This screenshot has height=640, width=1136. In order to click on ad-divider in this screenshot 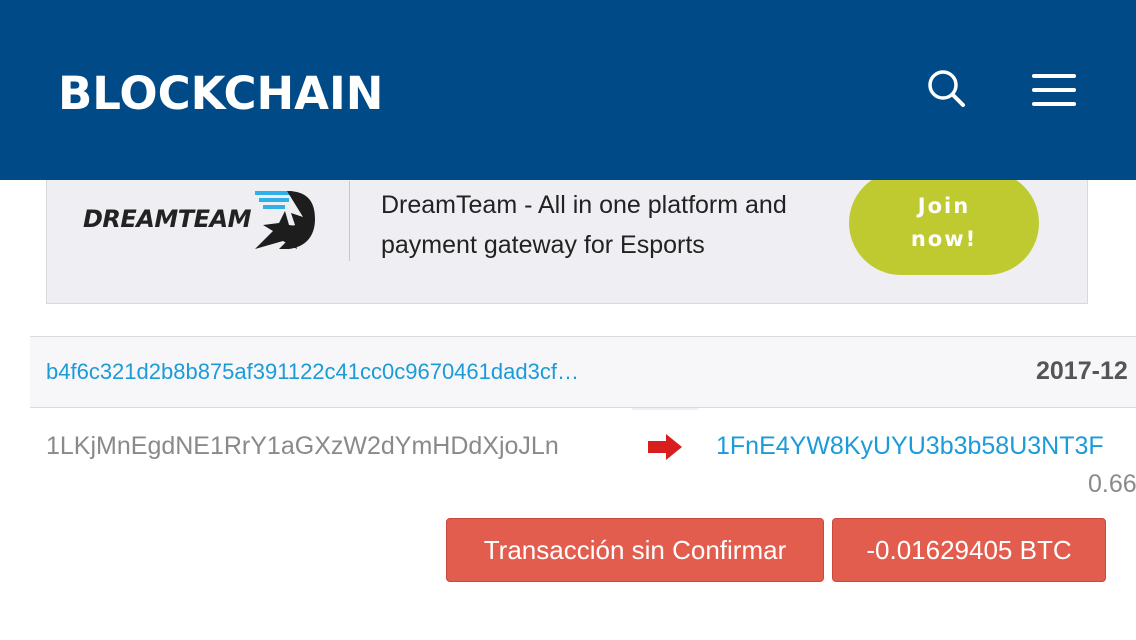, I will do `click(349, 221)`.